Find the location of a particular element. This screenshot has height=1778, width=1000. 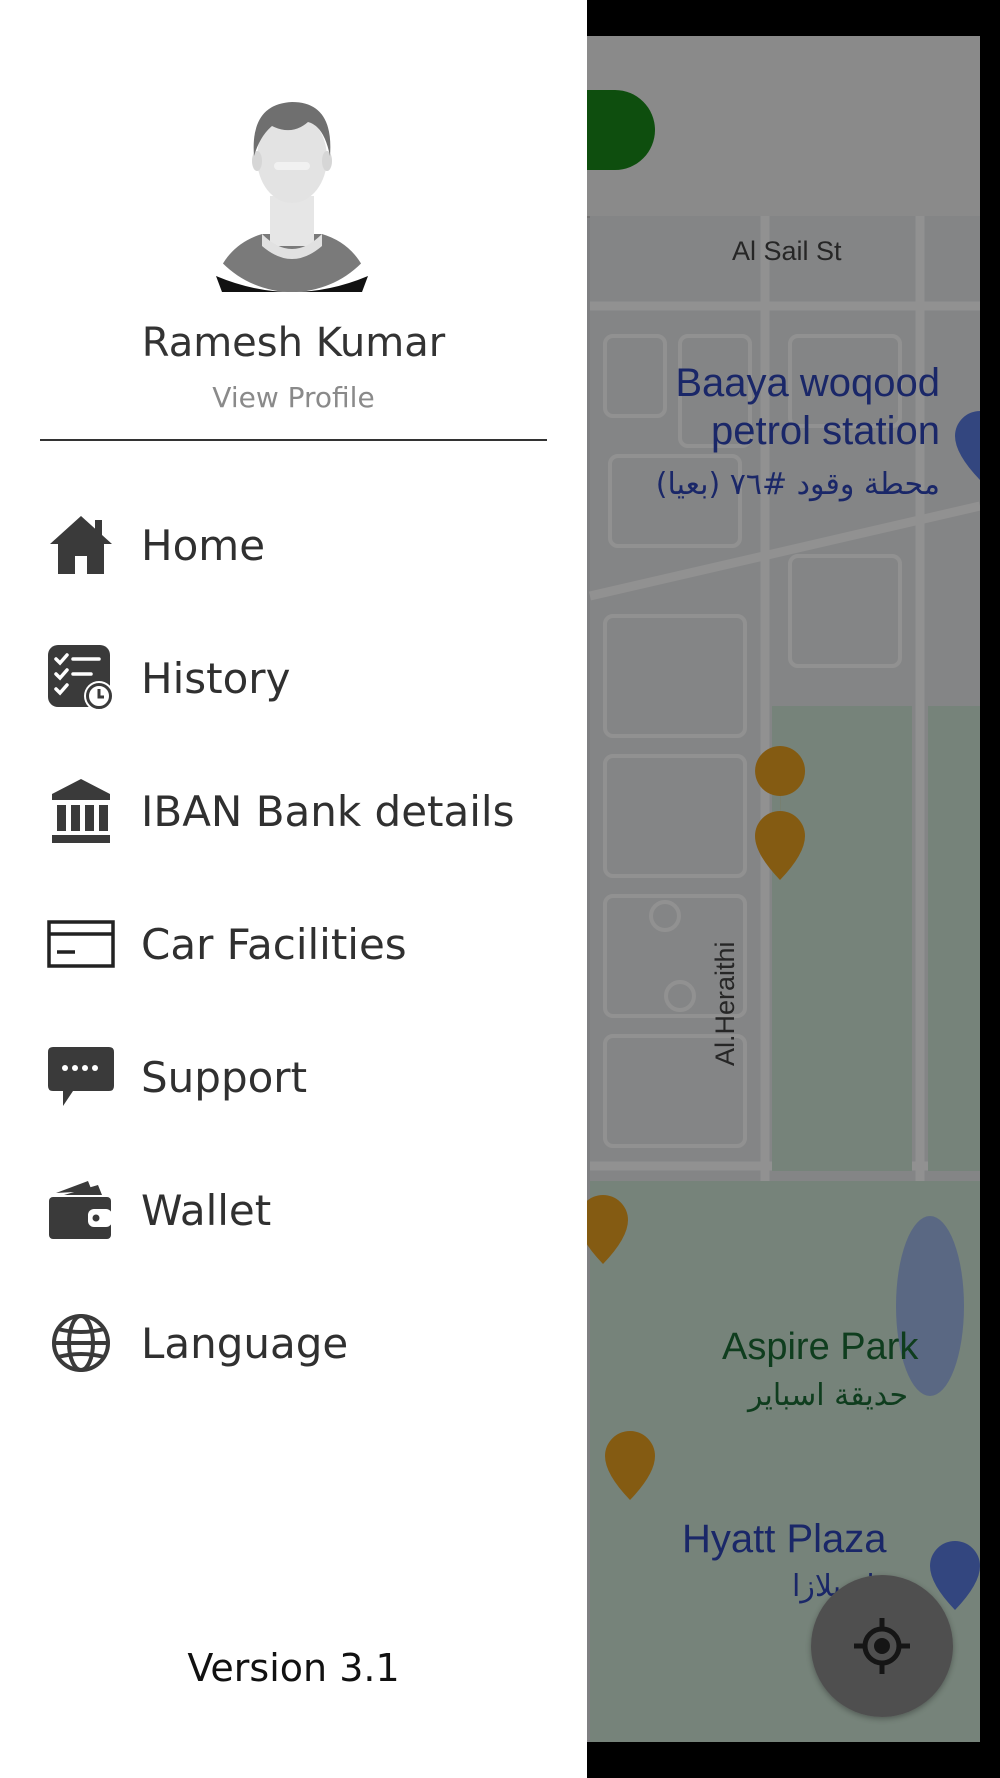

menu-label-iban-bank-details: IBAN Bank details is located at coordinates (328, 811).